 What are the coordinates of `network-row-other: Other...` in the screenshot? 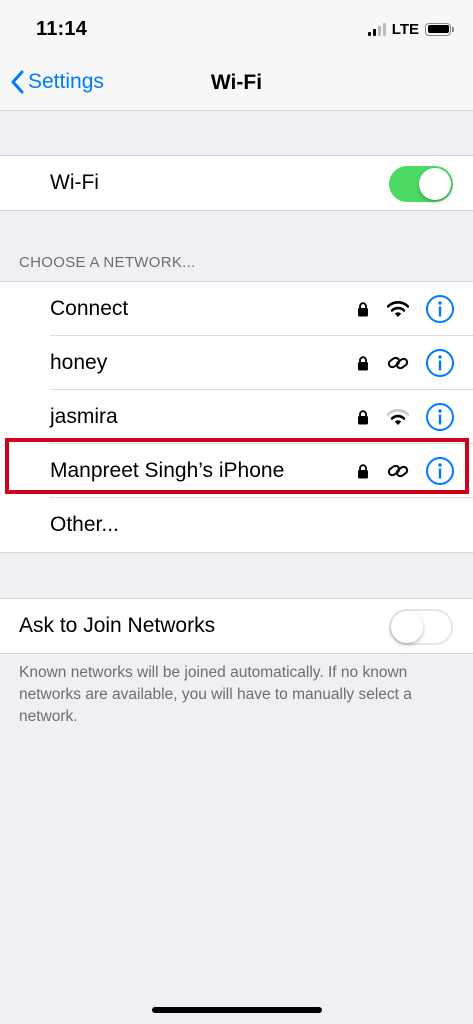 It's located at (236, 525).